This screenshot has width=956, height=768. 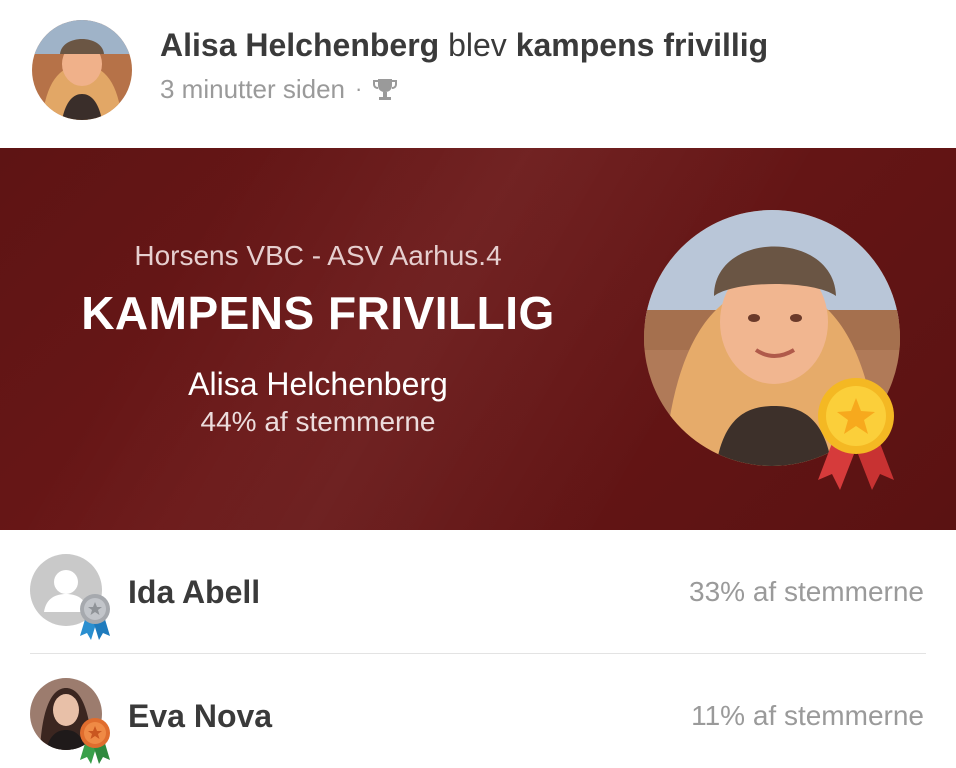 I want to click on gold-medal-icon, so click(x=856, y=434).